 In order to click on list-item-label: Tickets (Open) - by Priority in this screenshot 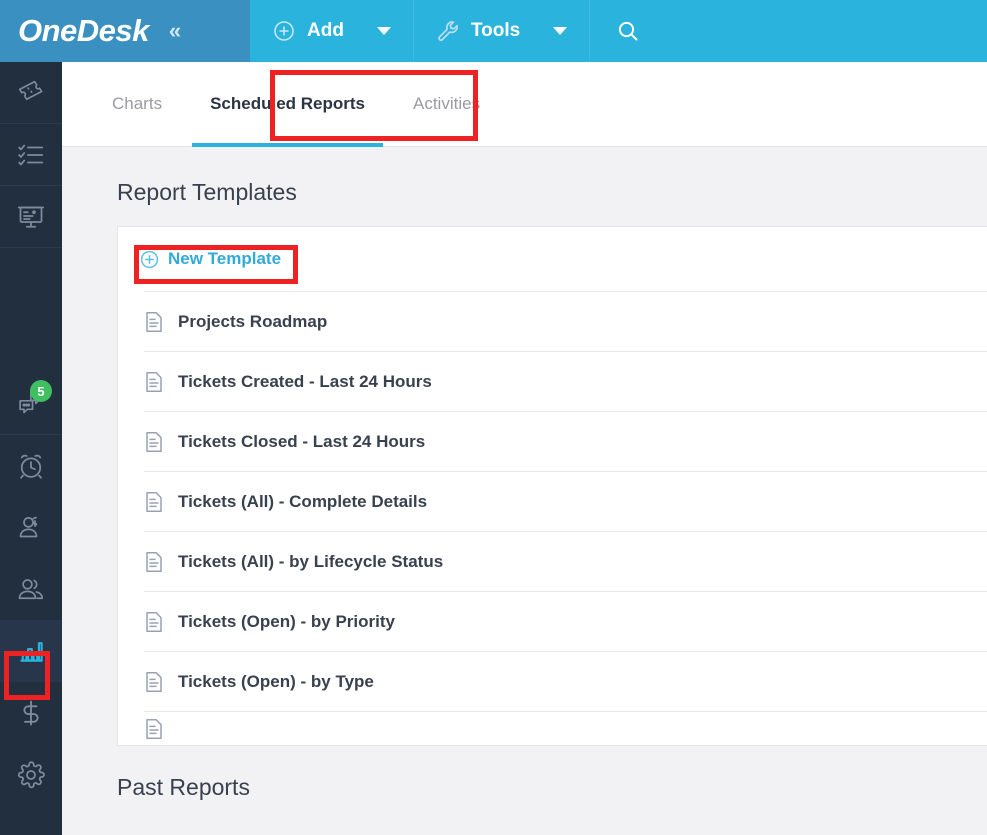, I will do `click(286, 621)`.